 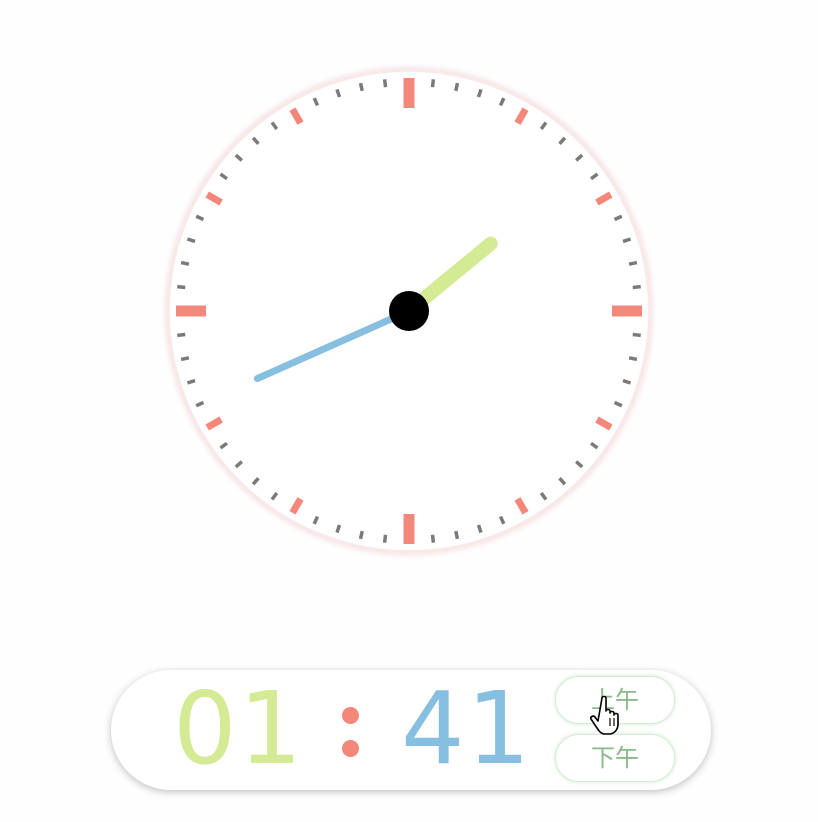 I want to click on hand-pointer-icon, so click(x=604, y=715).